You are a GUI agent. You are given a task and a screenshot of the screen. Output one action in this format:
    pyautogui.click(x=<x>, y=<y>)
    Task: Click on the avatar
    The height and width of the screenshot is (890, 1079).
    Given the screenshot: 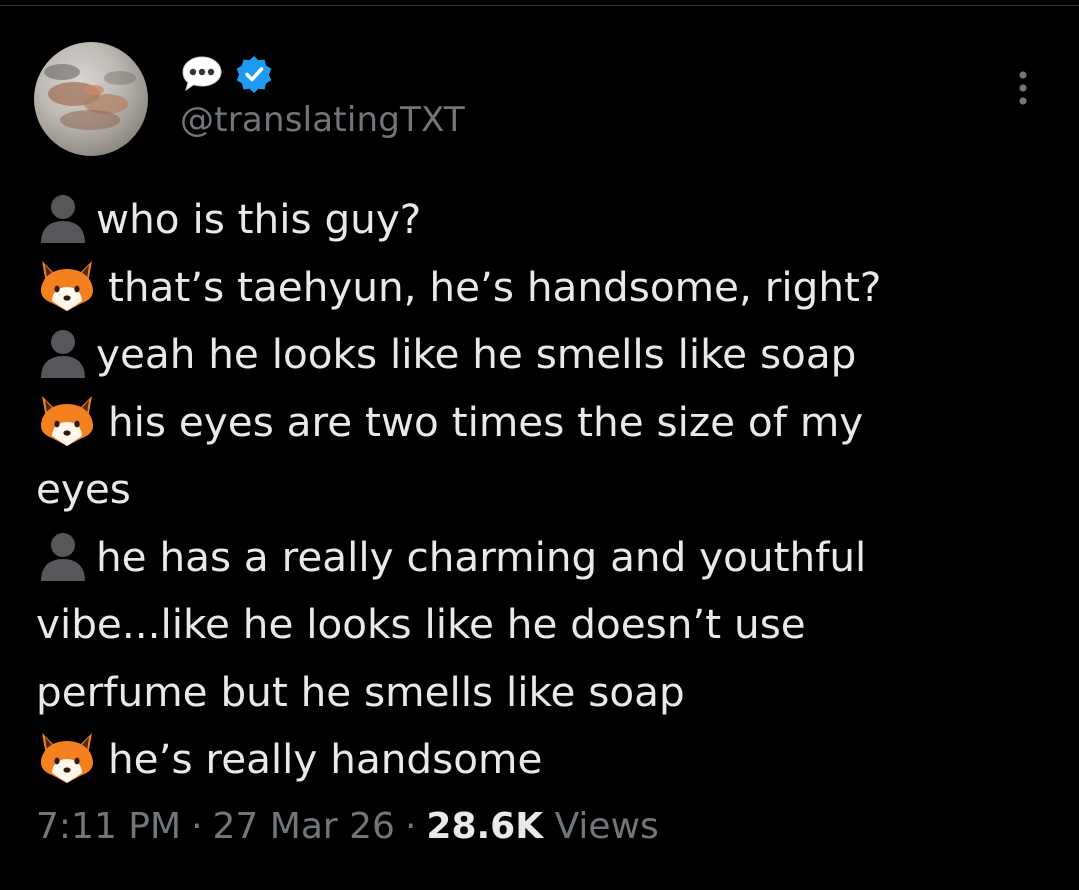 What is the action you would take?
    pyautogui.click(x=91, y=99)
    